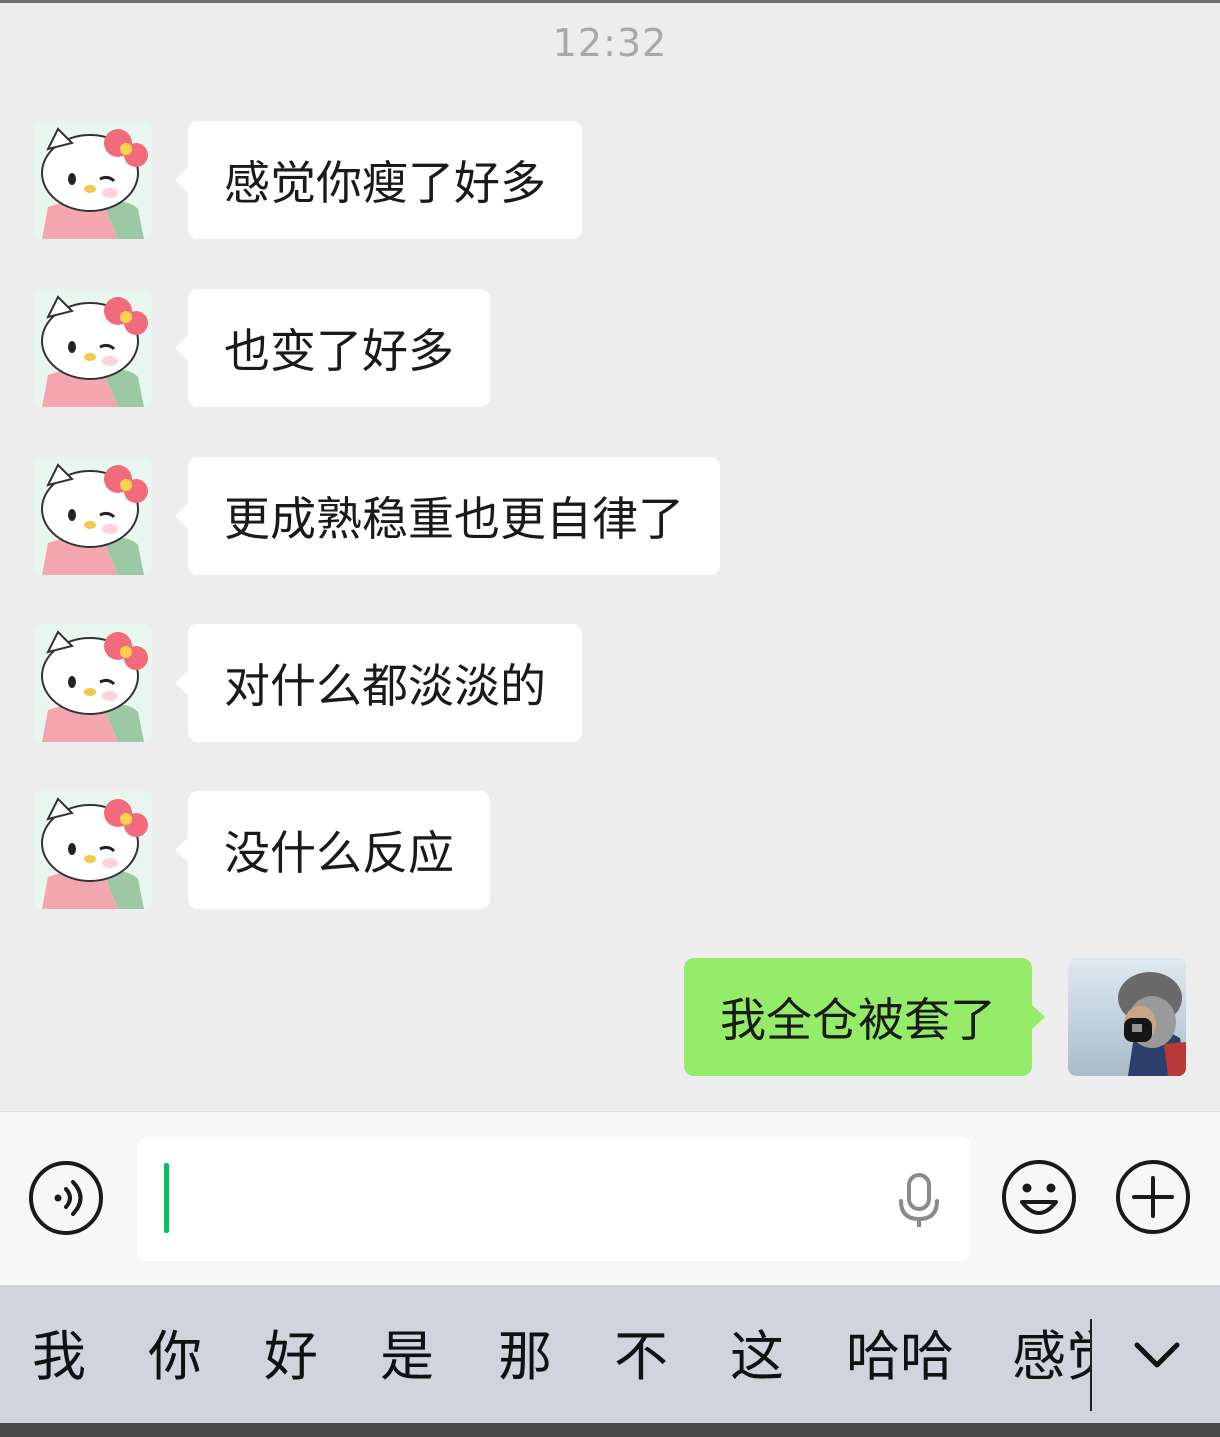  I want to click on user-avatar, so click(1127, 1017).